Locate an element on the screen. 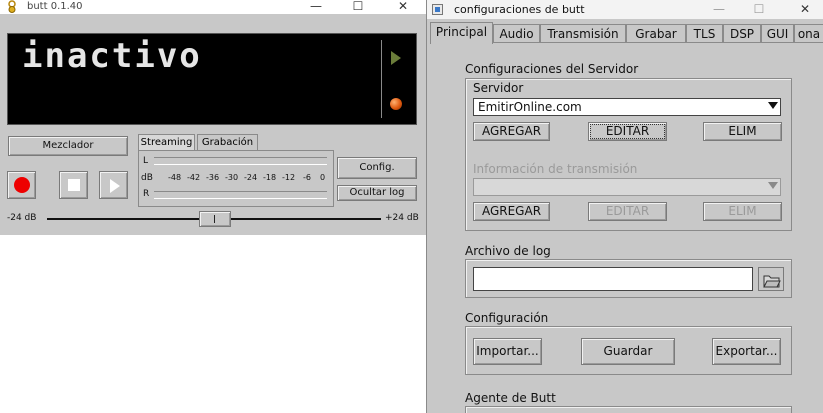 The image size is (823, 413). agent-group is located at coordinates (628, 409).